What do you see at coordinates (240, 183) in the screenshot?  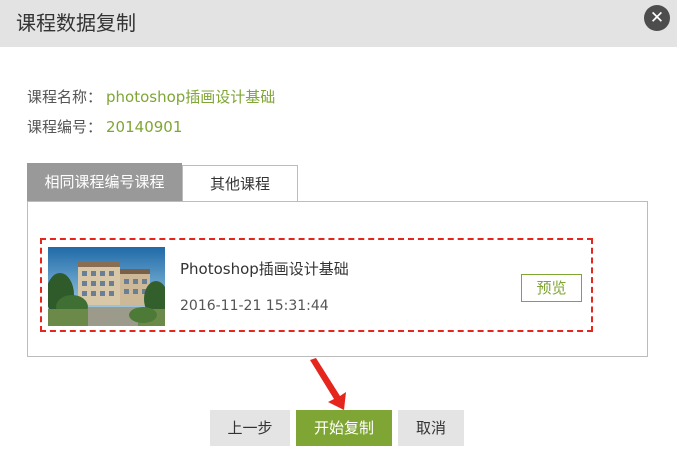 I see `tab-other-courses: 其他课程` at bounding box center [240, 183].